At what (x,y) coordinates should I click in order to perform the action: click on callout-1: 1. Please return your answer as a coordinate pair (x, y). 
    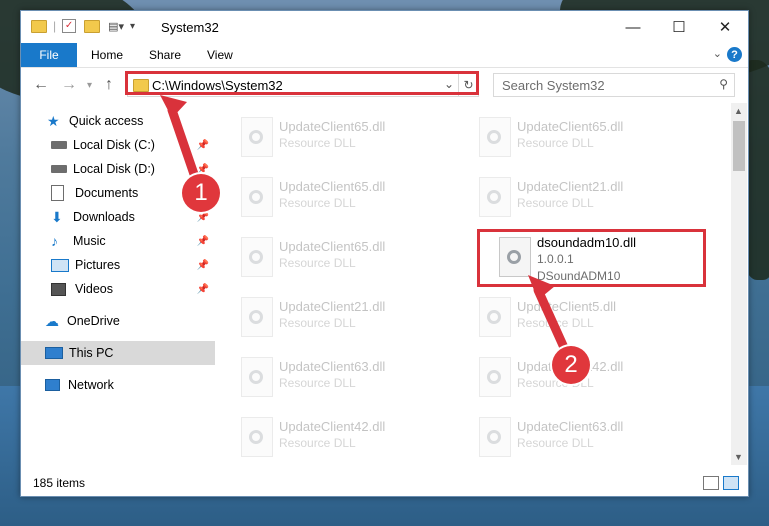
    Looking at the image, I should click on (201, 193).